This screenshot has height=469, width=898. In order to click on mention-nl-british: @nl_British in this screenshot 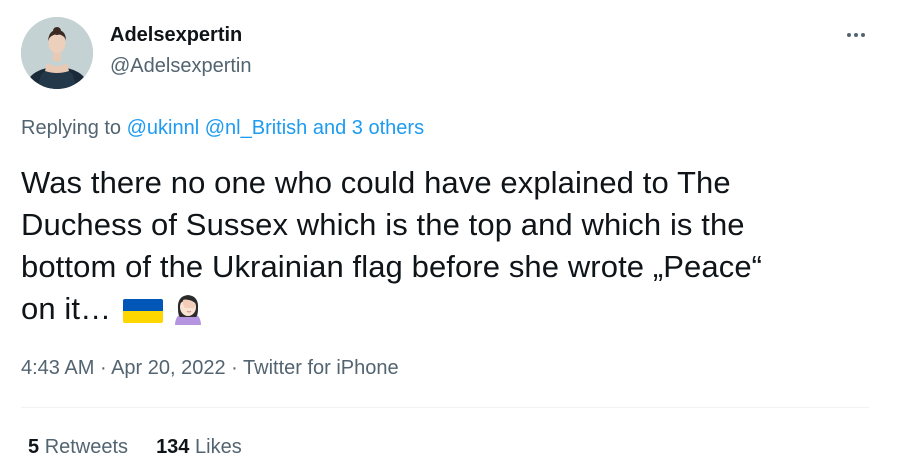, I will do `click(256, 128)`.